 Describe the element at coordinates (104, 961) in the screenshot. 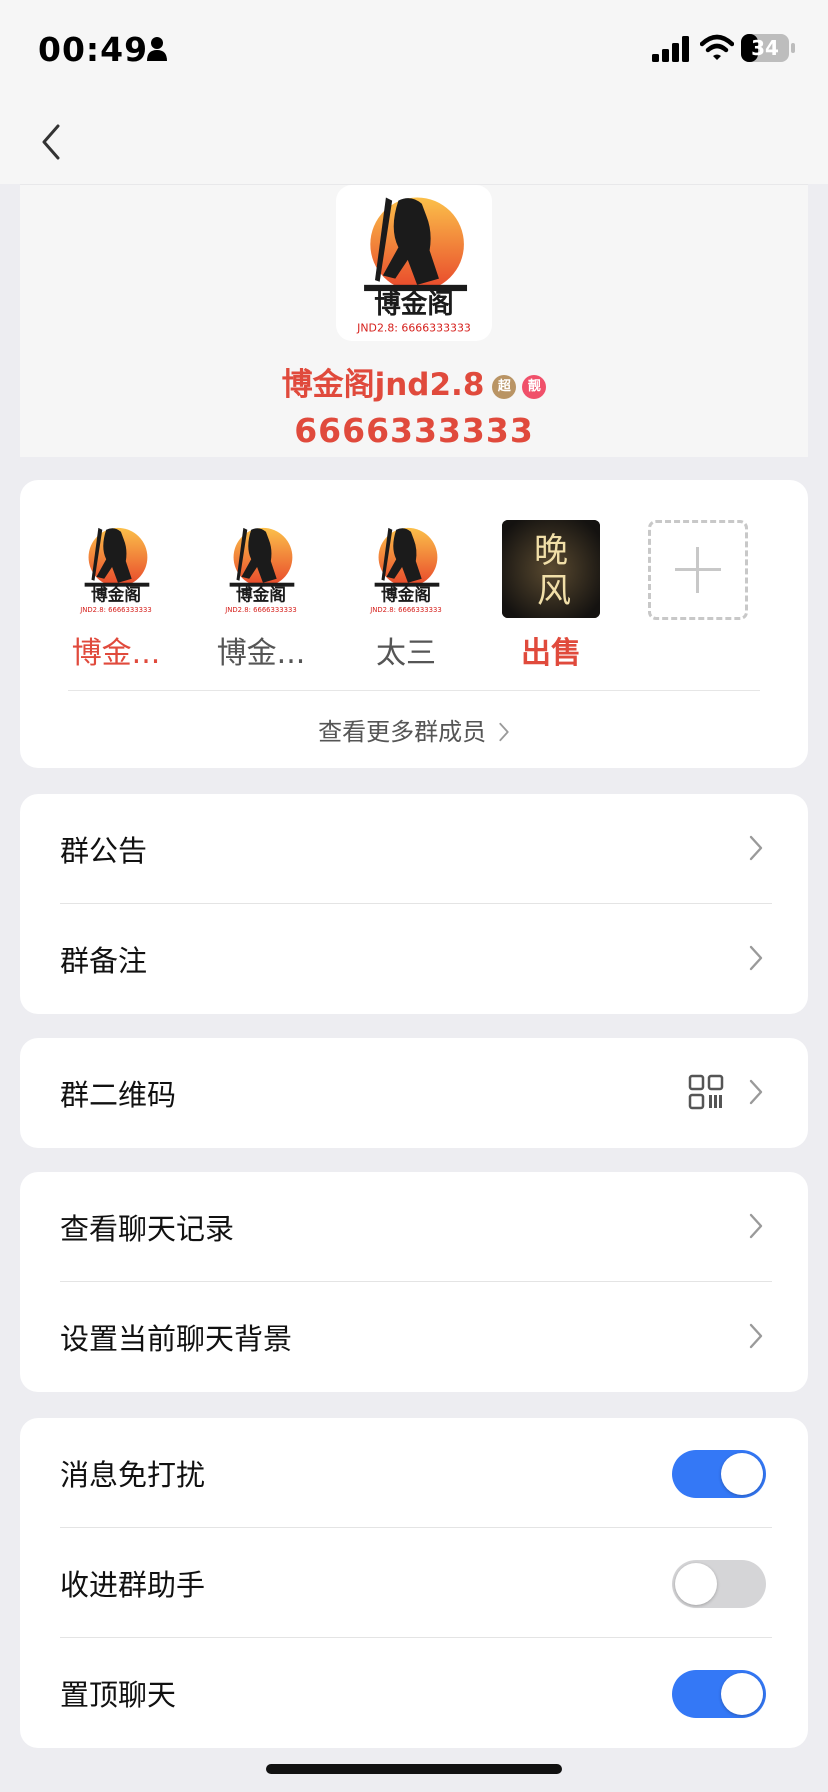

I see `group-remark-label: 群备注` at that location.